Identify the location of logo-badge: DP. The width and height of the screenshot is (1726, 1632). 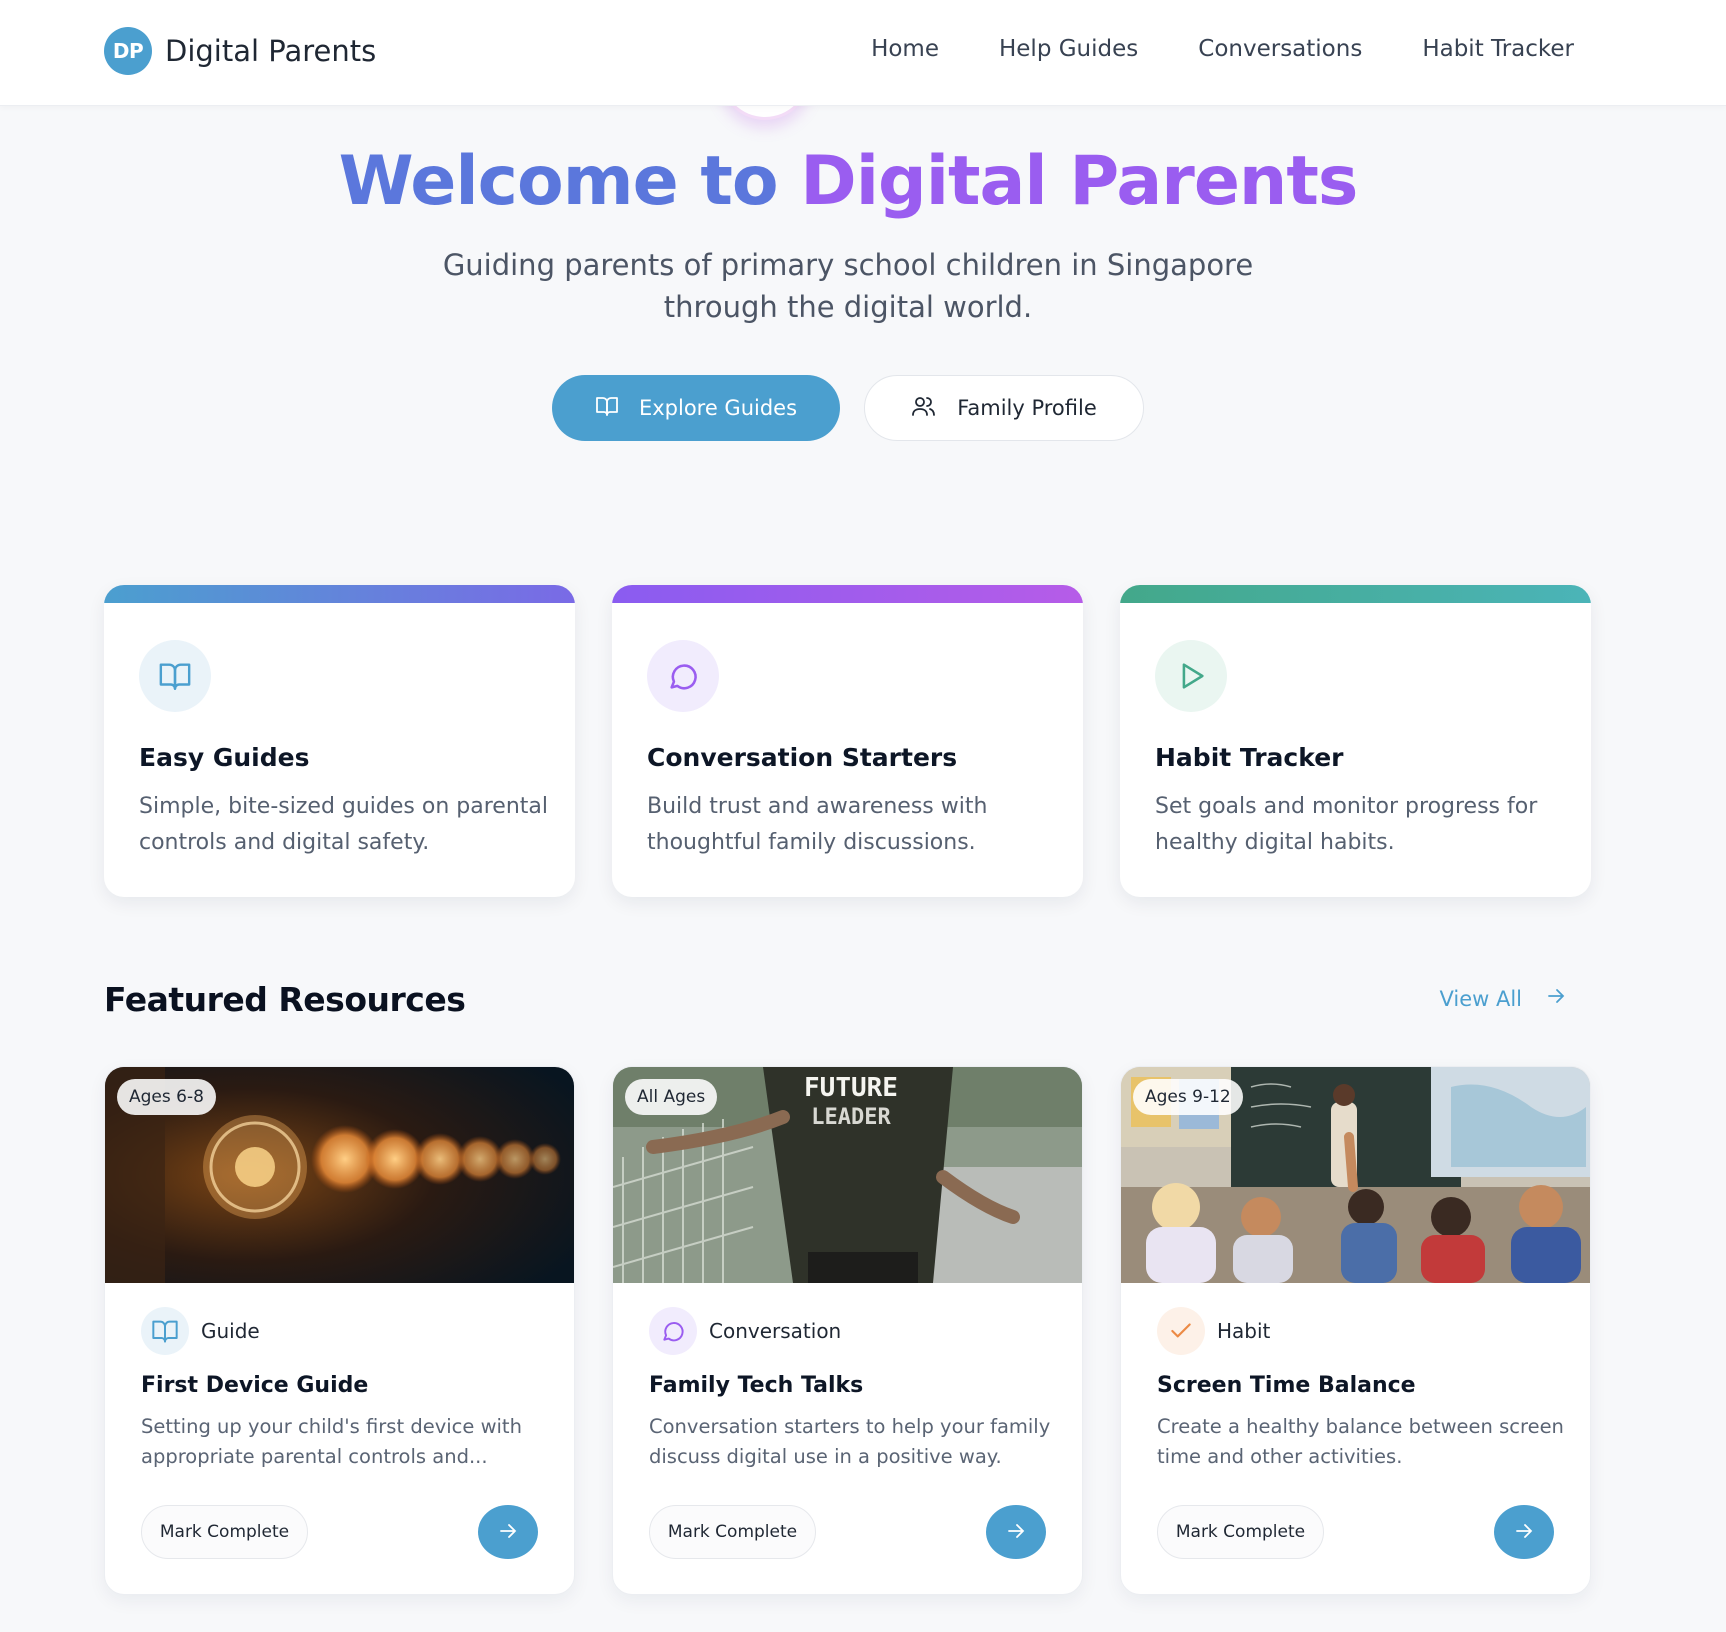
(128, 51).